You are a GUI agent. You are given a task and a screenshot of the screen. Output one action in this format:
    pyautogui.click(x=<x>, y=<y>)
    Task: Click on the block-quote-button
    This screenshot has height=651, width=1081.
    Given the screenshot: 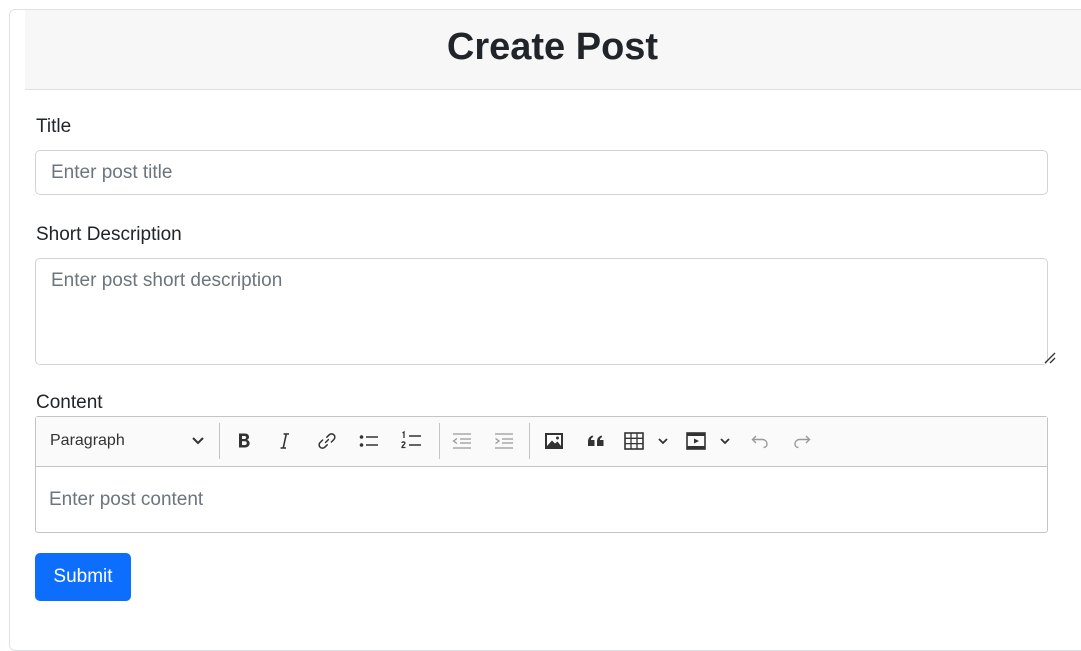 What is the action you would take?
    pyautogui.click(x=596, y=441)
    